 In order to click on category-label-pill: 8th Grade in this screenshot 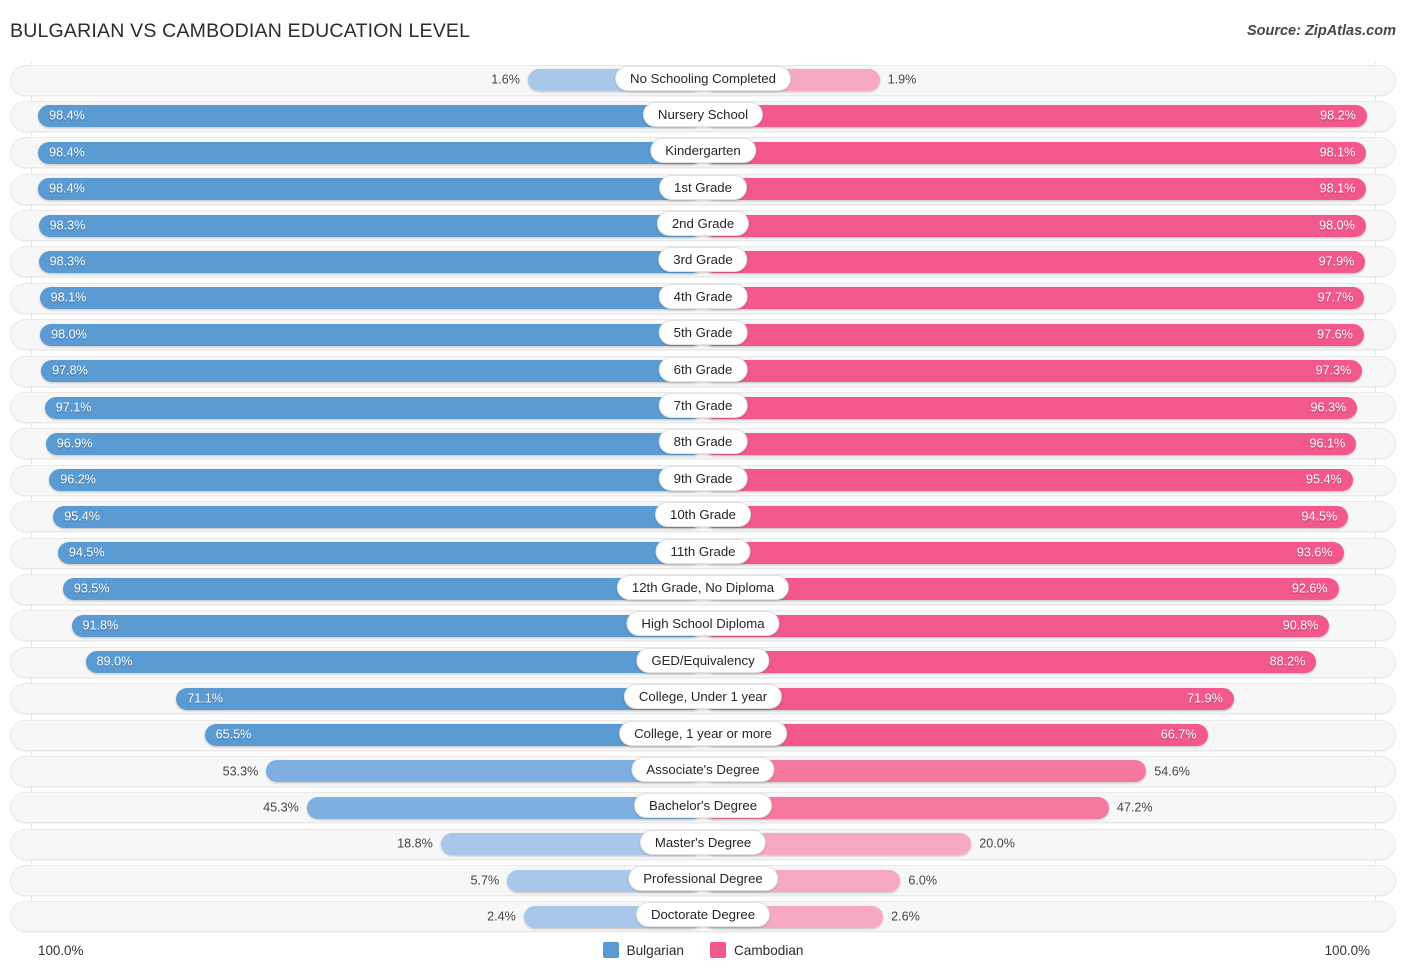, I will do `click(703, 442)`.